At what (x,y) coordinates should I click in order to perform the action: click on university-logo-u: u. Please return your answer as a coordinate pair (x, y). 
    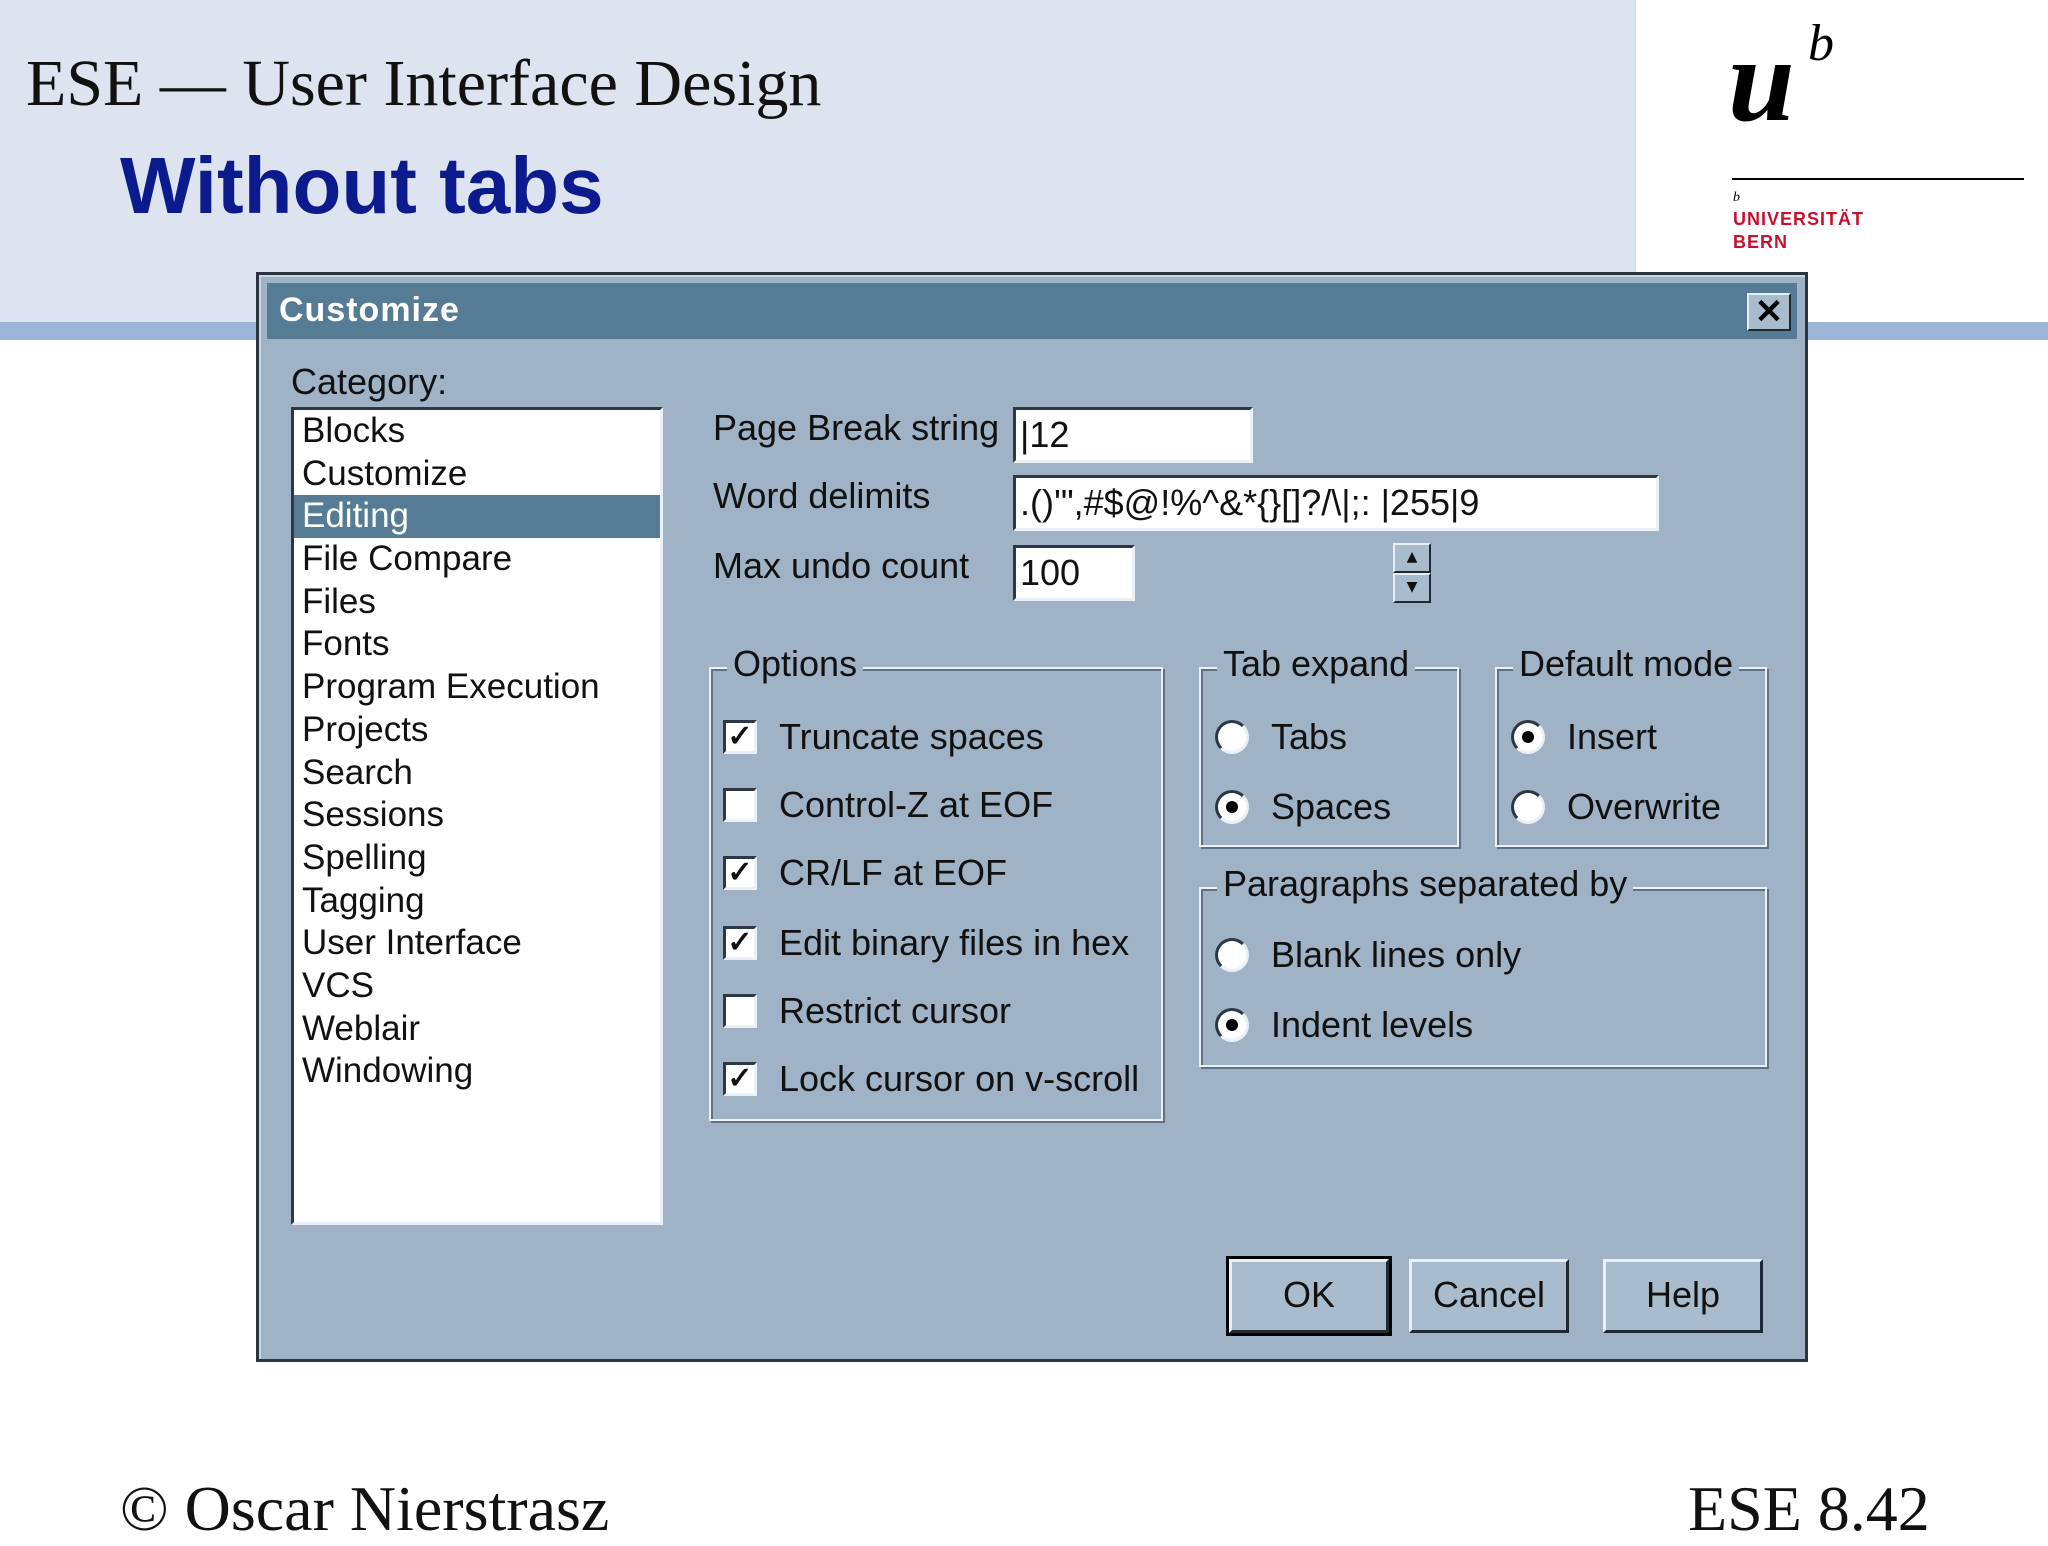
    Looking at the image, I should click on (1761, 79).